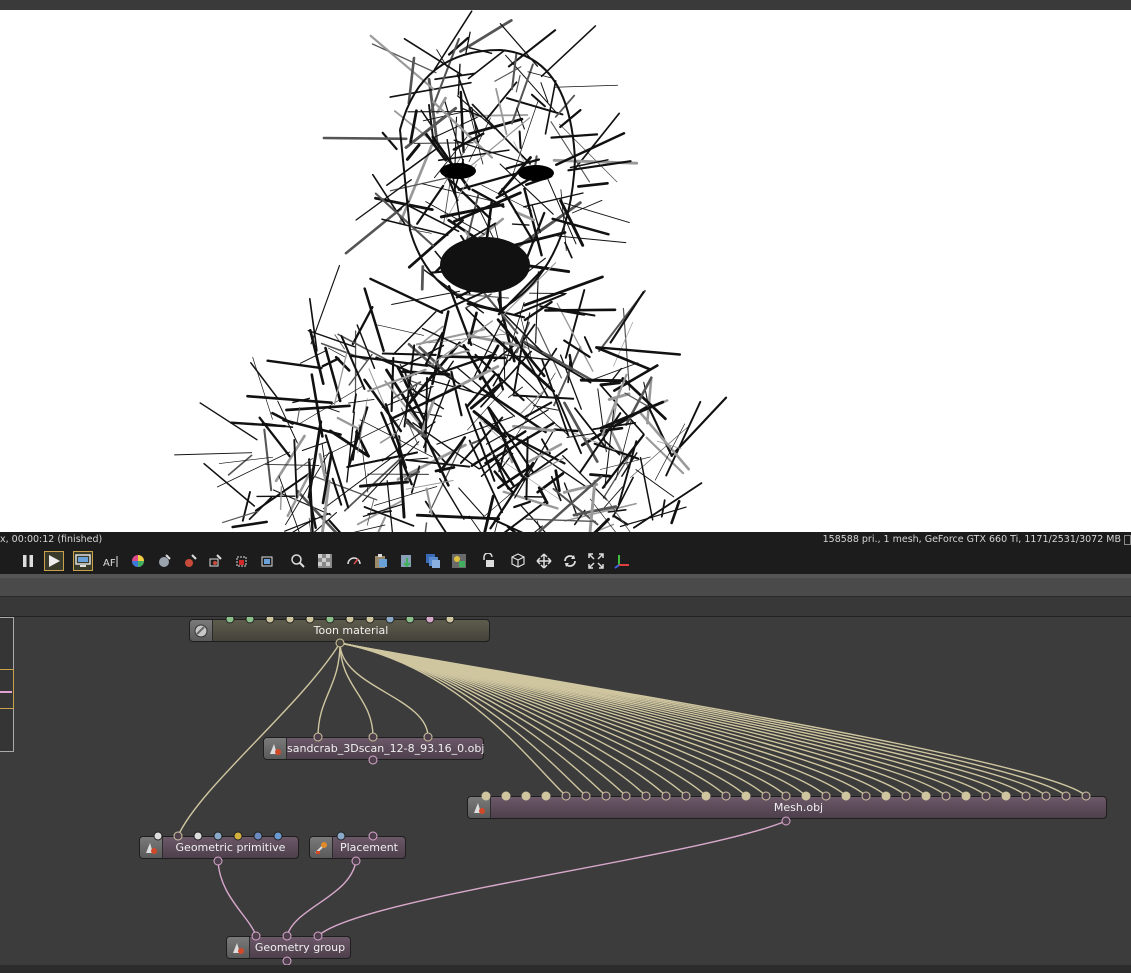 This screenshot has width=1131, height=973. I want to click on window-top-bar, so click(565, 5).